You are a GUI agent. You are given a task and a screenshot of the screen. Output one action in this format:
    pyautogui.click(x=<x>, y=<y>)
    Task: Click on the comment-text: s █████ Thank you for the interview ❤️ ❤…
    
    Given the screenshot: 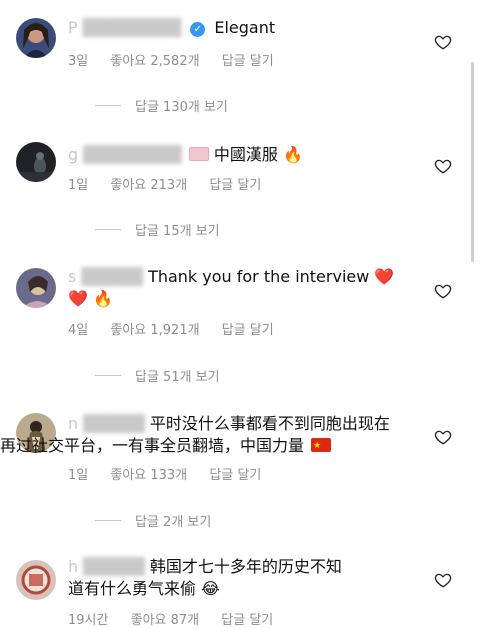 What is the action you would take?
    pyautogui.click(x=231, y=287)
    